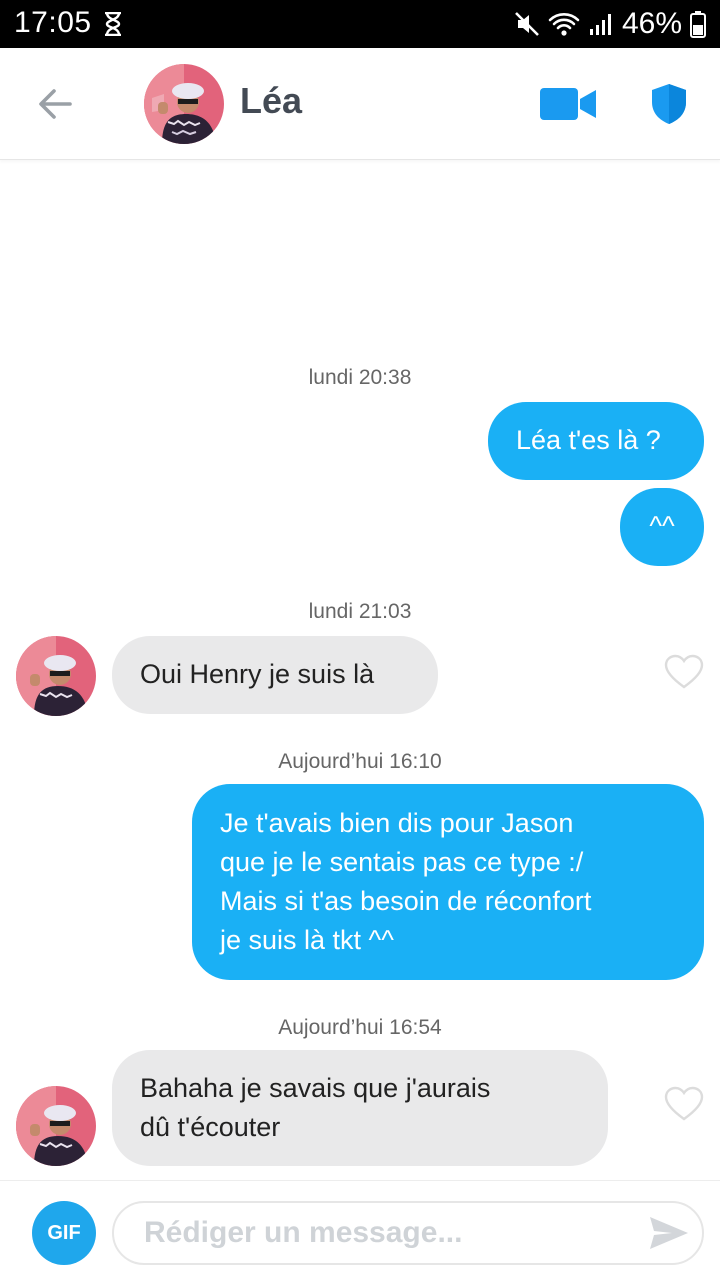 This screenshot has height=1280, width=720. I want to click on message-composer: GIF, so click(360, 1230).